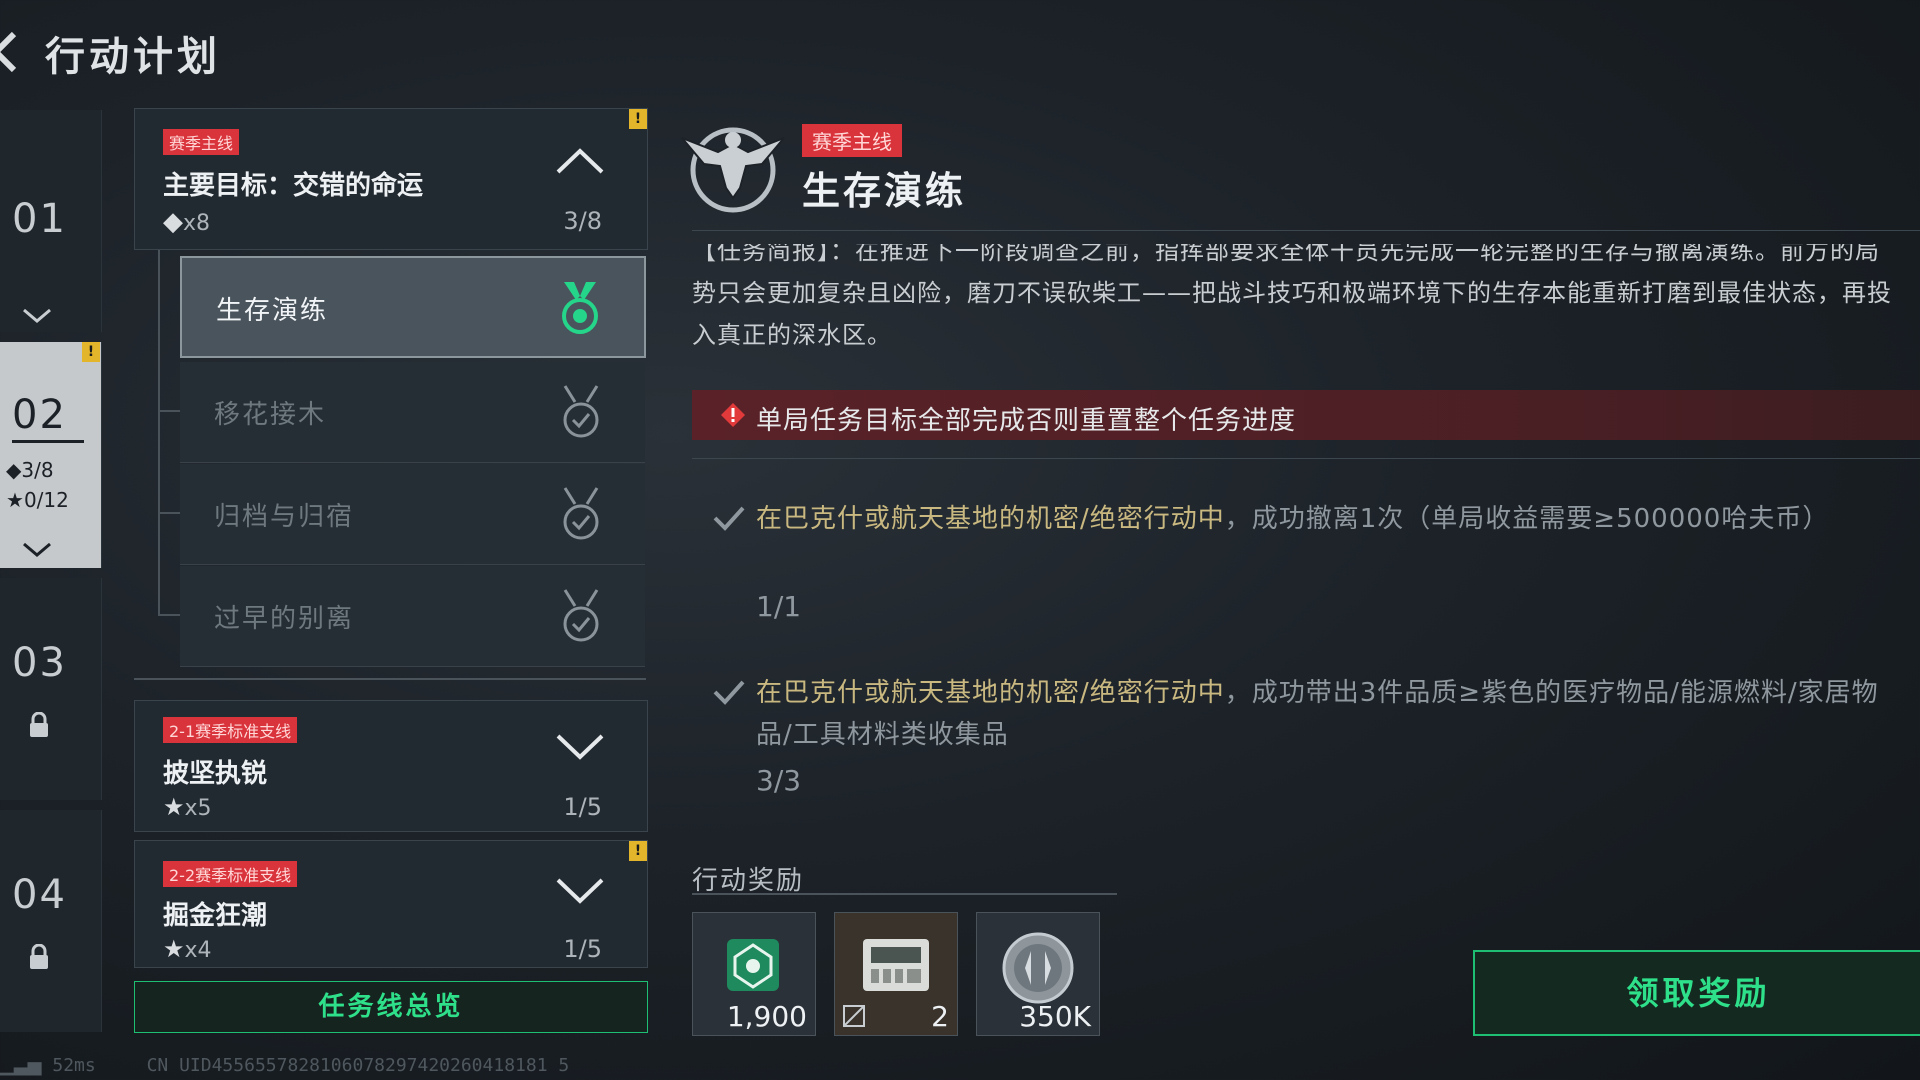  I want to click on mission-progress: 1/5, so click(582, 949).